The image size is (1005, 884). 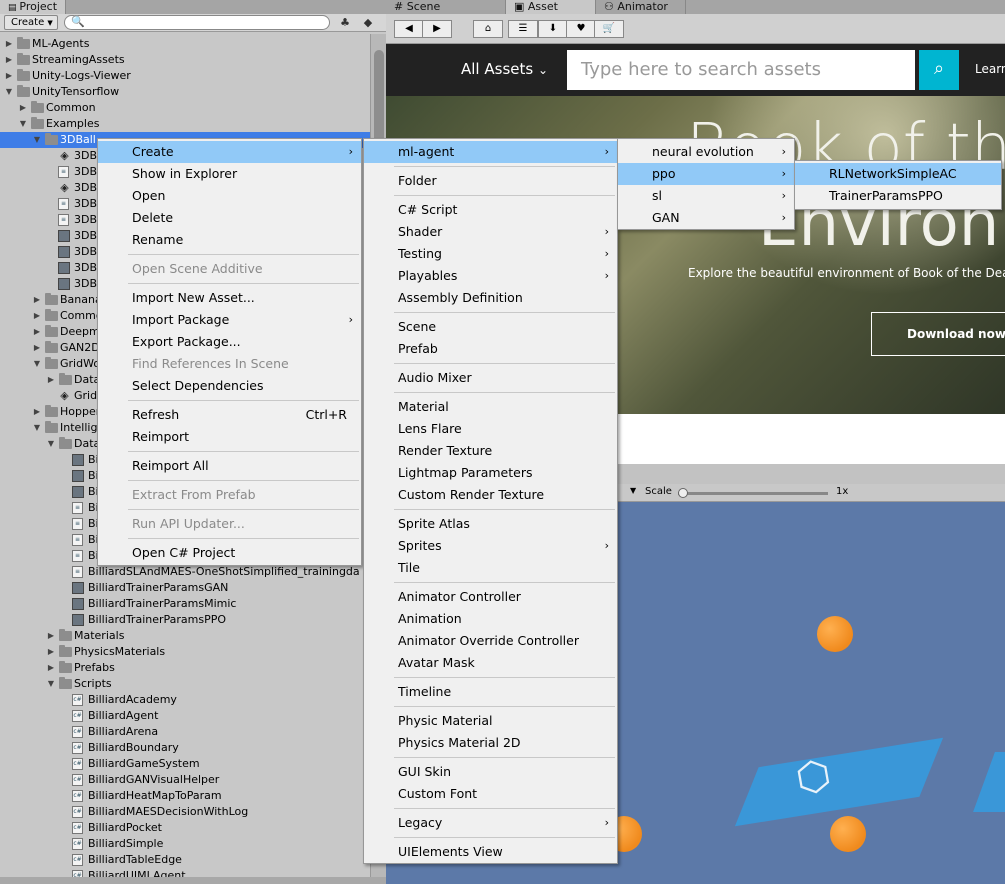 I want to click on create-menu-item: Lens Flare, so click(x=490, y=429).